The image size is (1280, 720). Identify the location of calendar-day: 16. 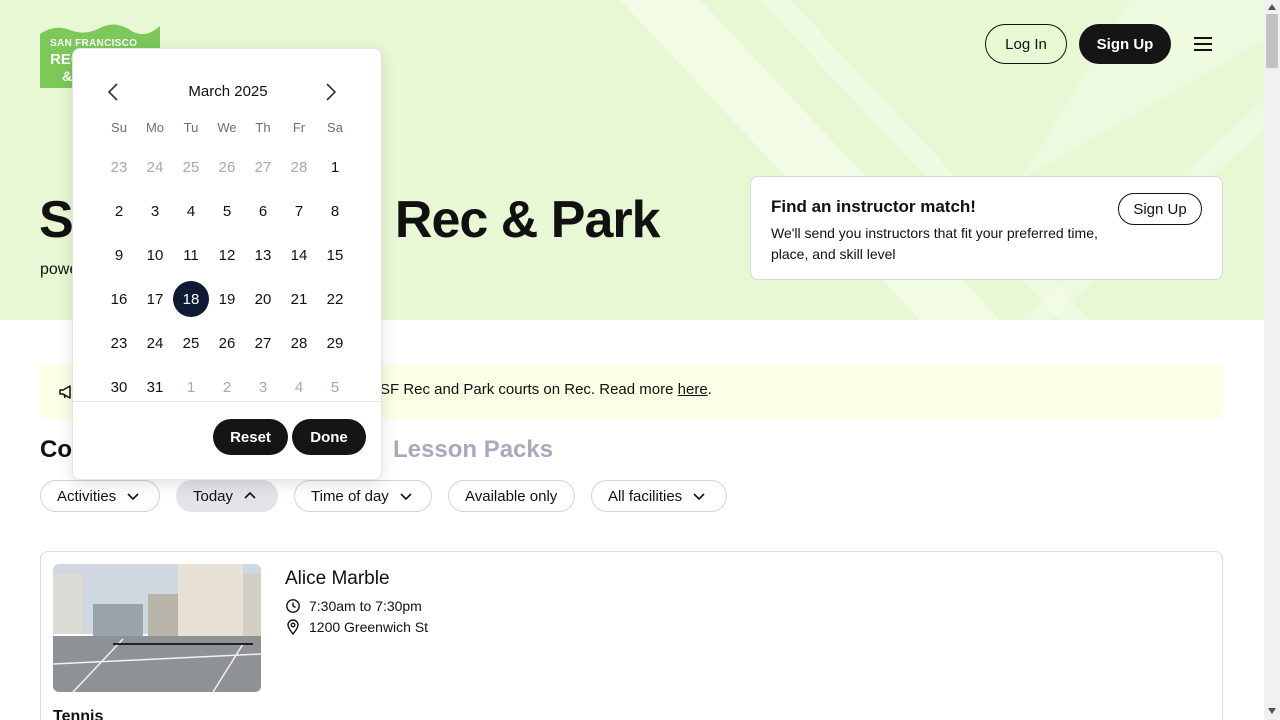
(119, 299).